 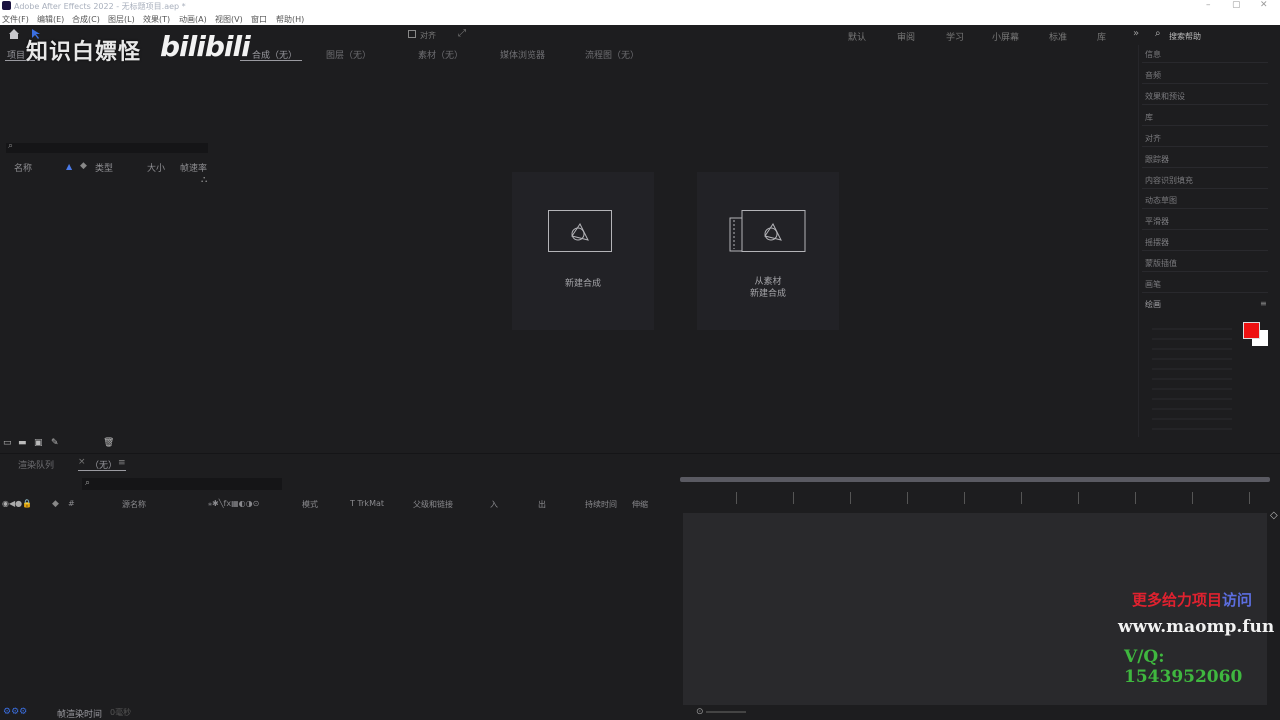 I want to click on panel-effects-presets: 效果和预设, so click(x=1165, y=96).